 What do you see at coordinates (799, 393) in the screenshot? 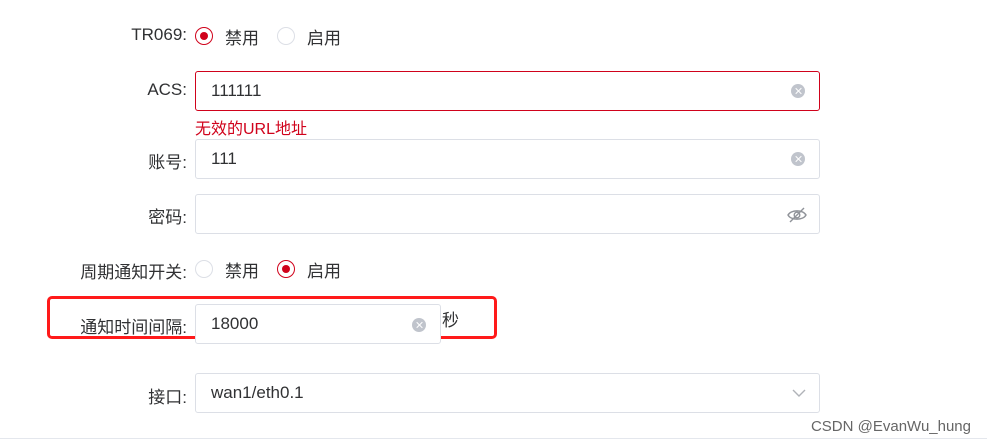
I see `chevron-down-icon` at bounding box center [799, 393].